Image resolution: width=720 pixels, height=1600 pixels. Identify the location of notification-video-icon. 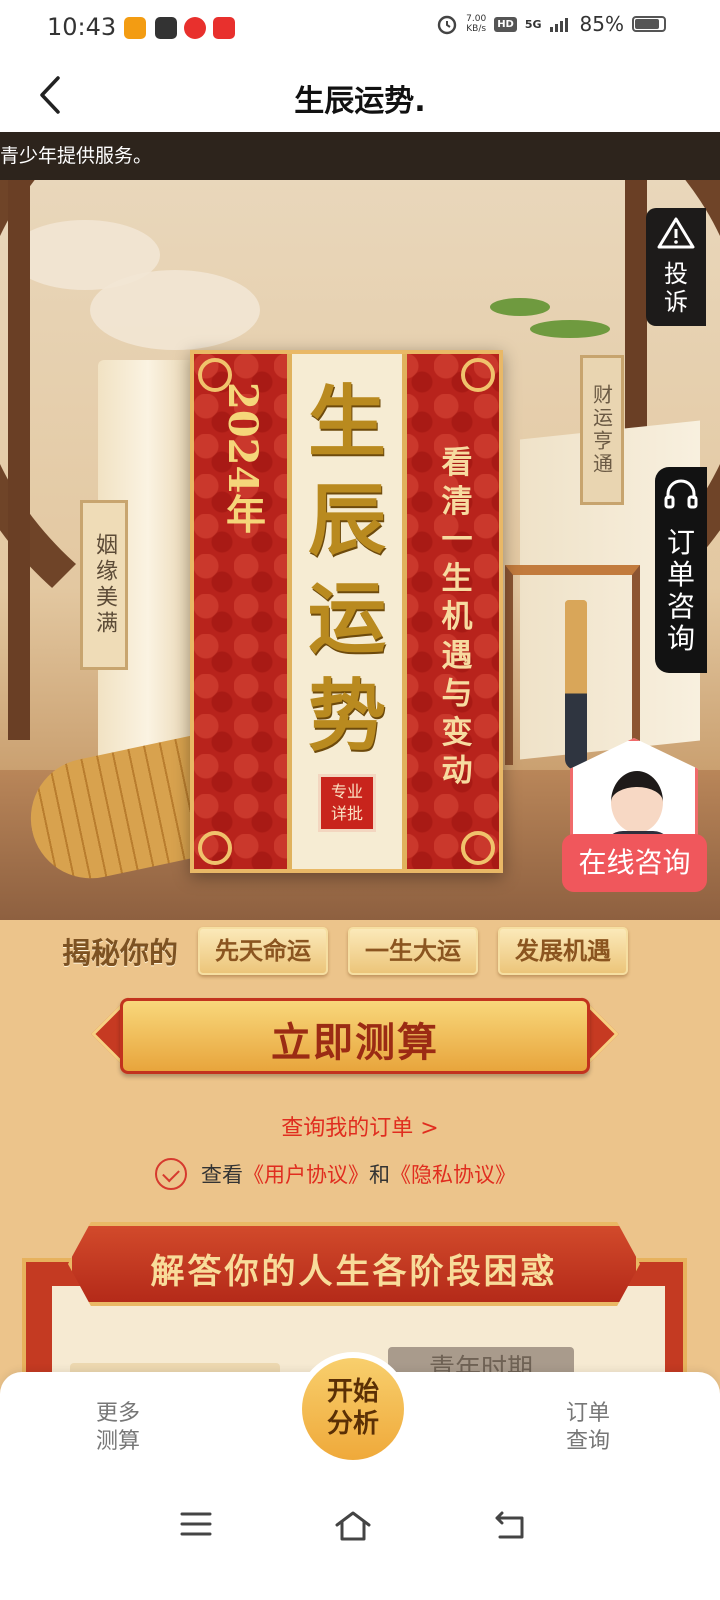
(195, 28).